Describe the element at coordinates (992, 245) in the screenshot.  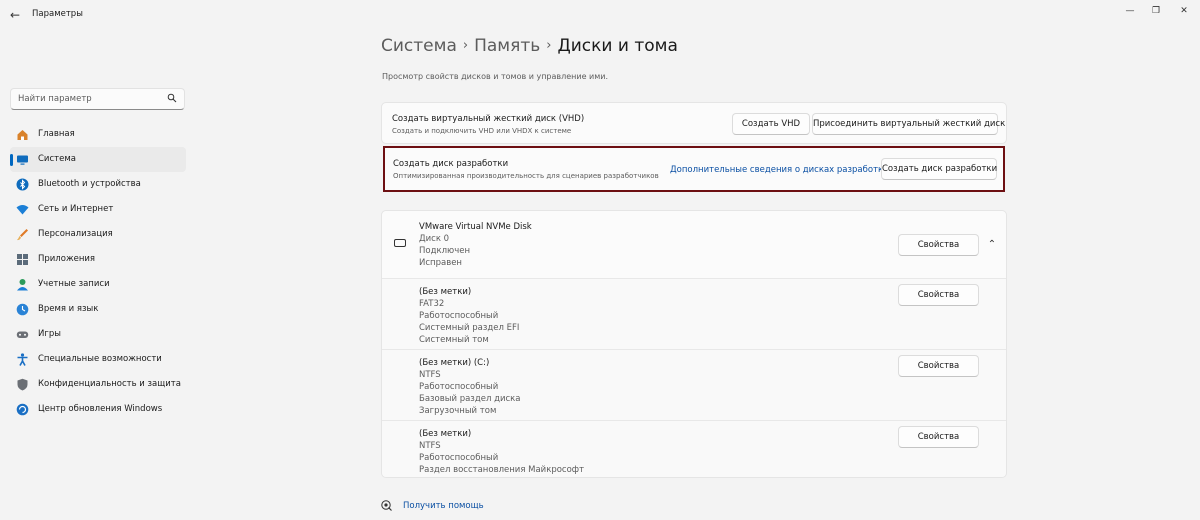
I see `chevron-up-icon: ⌃` at that location.